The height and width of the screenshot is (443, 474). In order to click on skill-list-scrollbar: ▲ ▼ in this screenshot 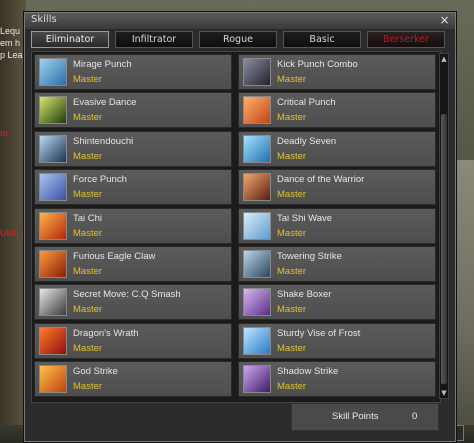, I will do `click(444, 226)`.